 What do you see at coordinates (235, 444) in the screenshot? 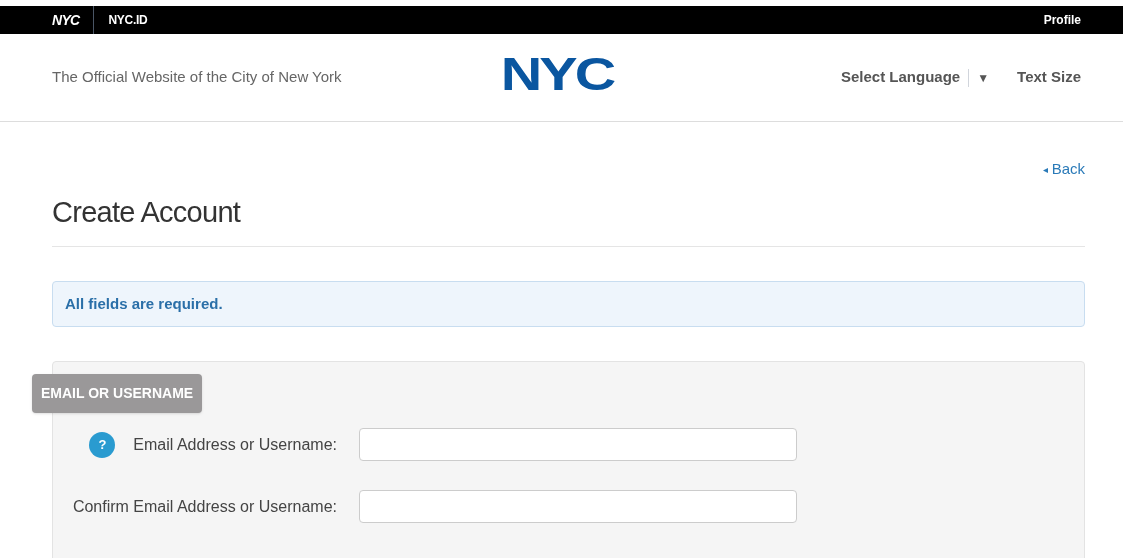
I see `field-label: Email Address or Username:` at bounding box center [235, 444].